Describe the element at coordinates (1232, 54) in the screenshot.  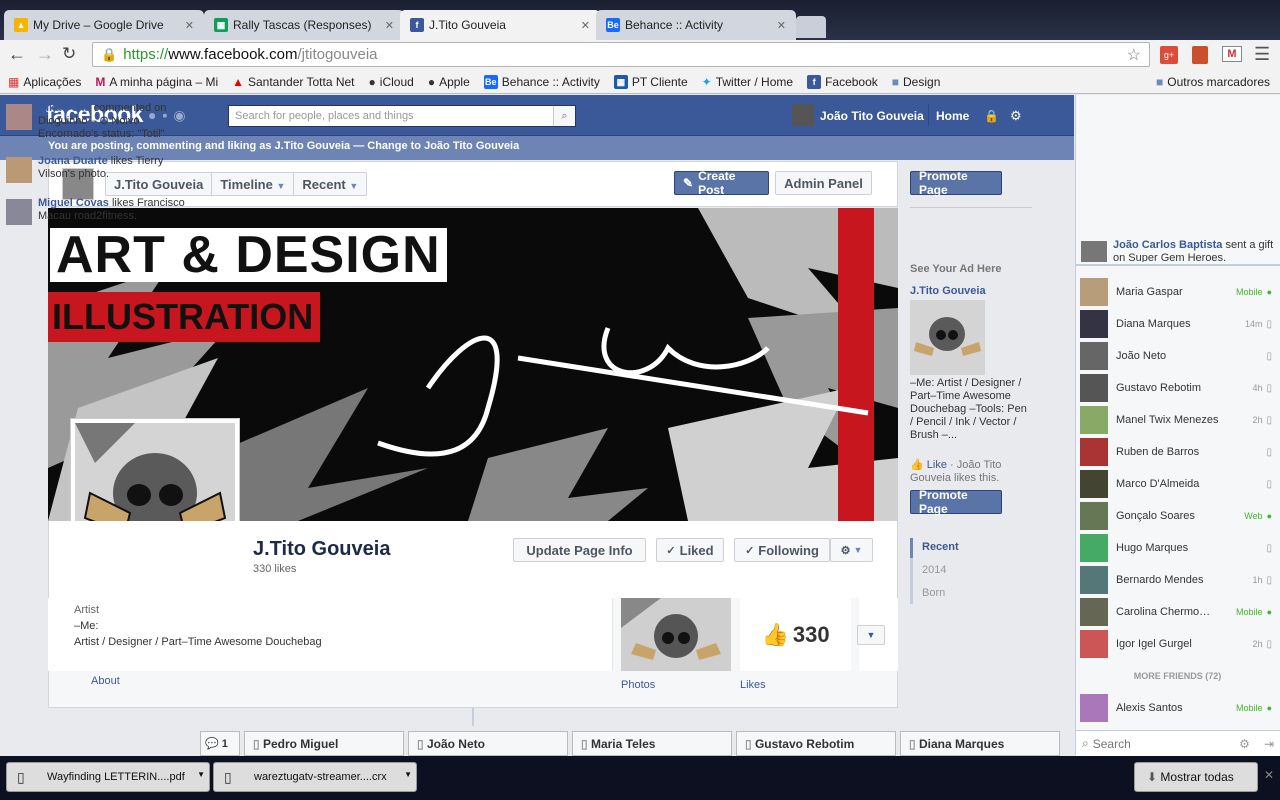
I see `gmail-icon: M` at that location.